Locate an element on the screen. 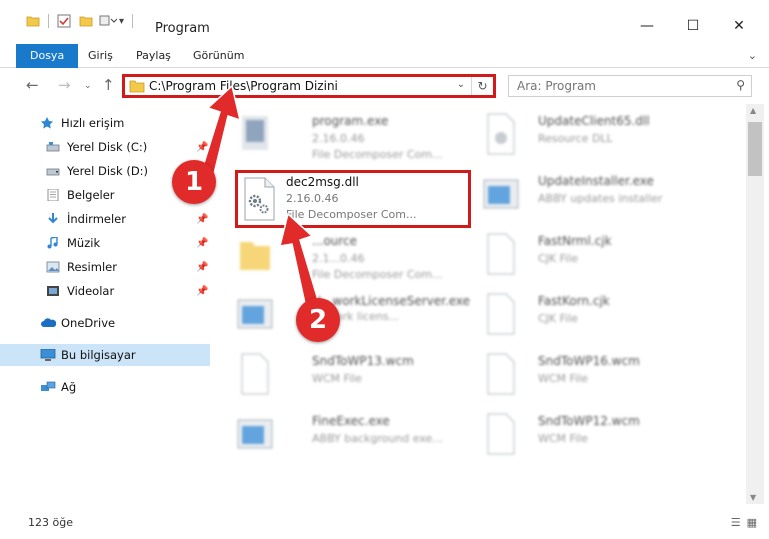  scroll-up-icon: ▲ is located at coordinates (753, 110).